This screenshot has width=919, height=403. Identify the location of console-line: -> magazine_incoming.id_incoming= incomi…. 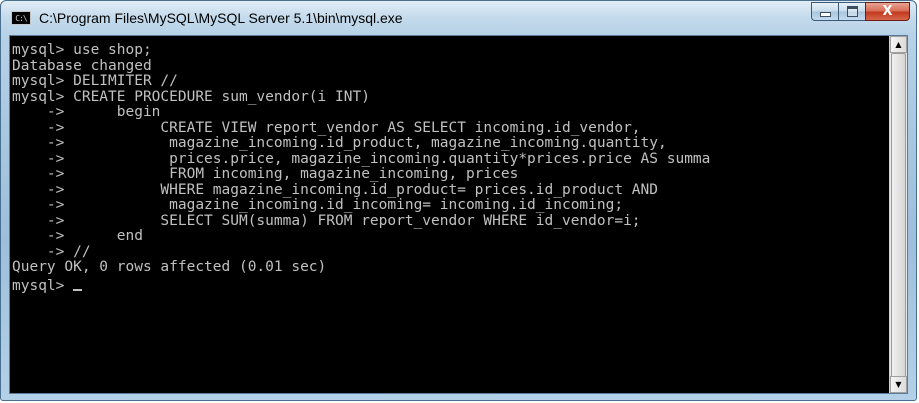
(318, 205).